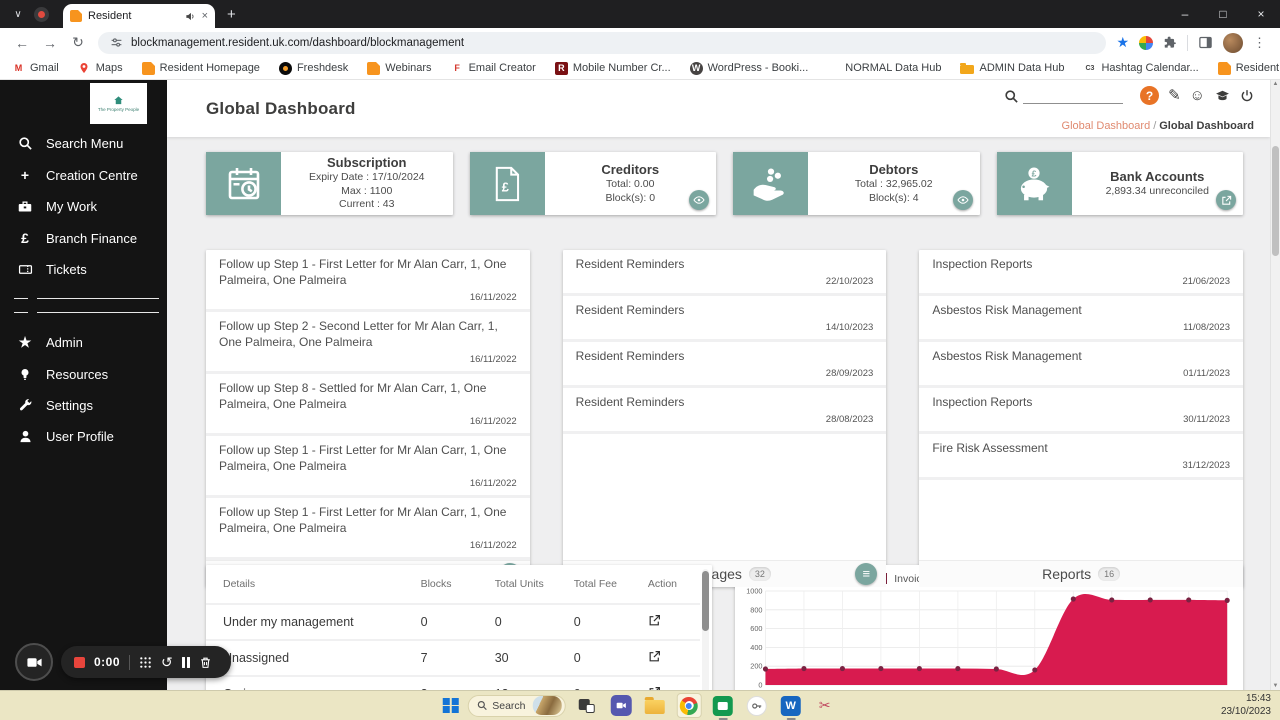 Image resolution: width=1280 pixels, height=720 pixels. Describe the element at coordinates (1170, 43) in the screenshot. I see `extensions-puzzle-icon` at that location.